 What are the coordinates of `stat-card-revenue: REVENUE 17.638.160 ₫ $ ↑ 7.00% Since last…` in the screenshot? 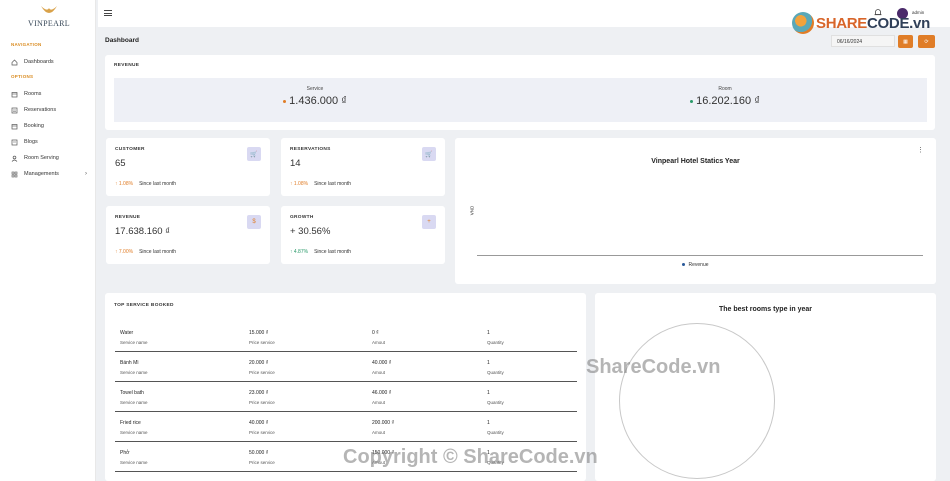 It's located at (188, 235).